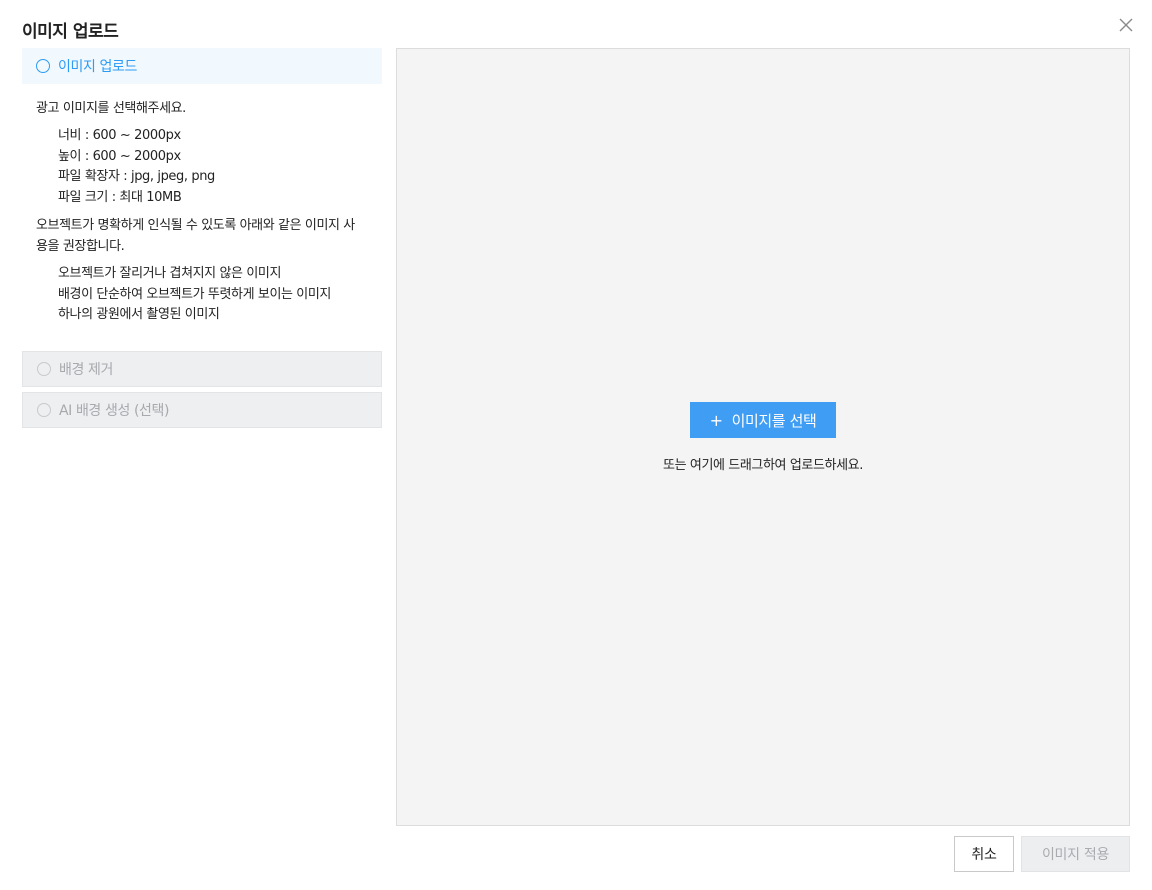 The width and height of the screenshot is (1152, 890). I want to click on spec-width: 너비 : 600 ~ 2000px, so click(119, 135).